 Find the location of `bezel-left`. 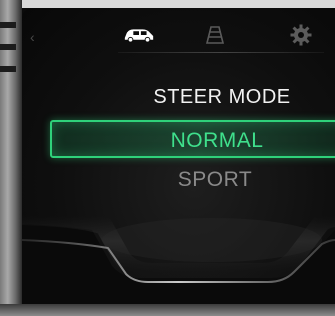

bezel-left is located at coordinates (11, 158).